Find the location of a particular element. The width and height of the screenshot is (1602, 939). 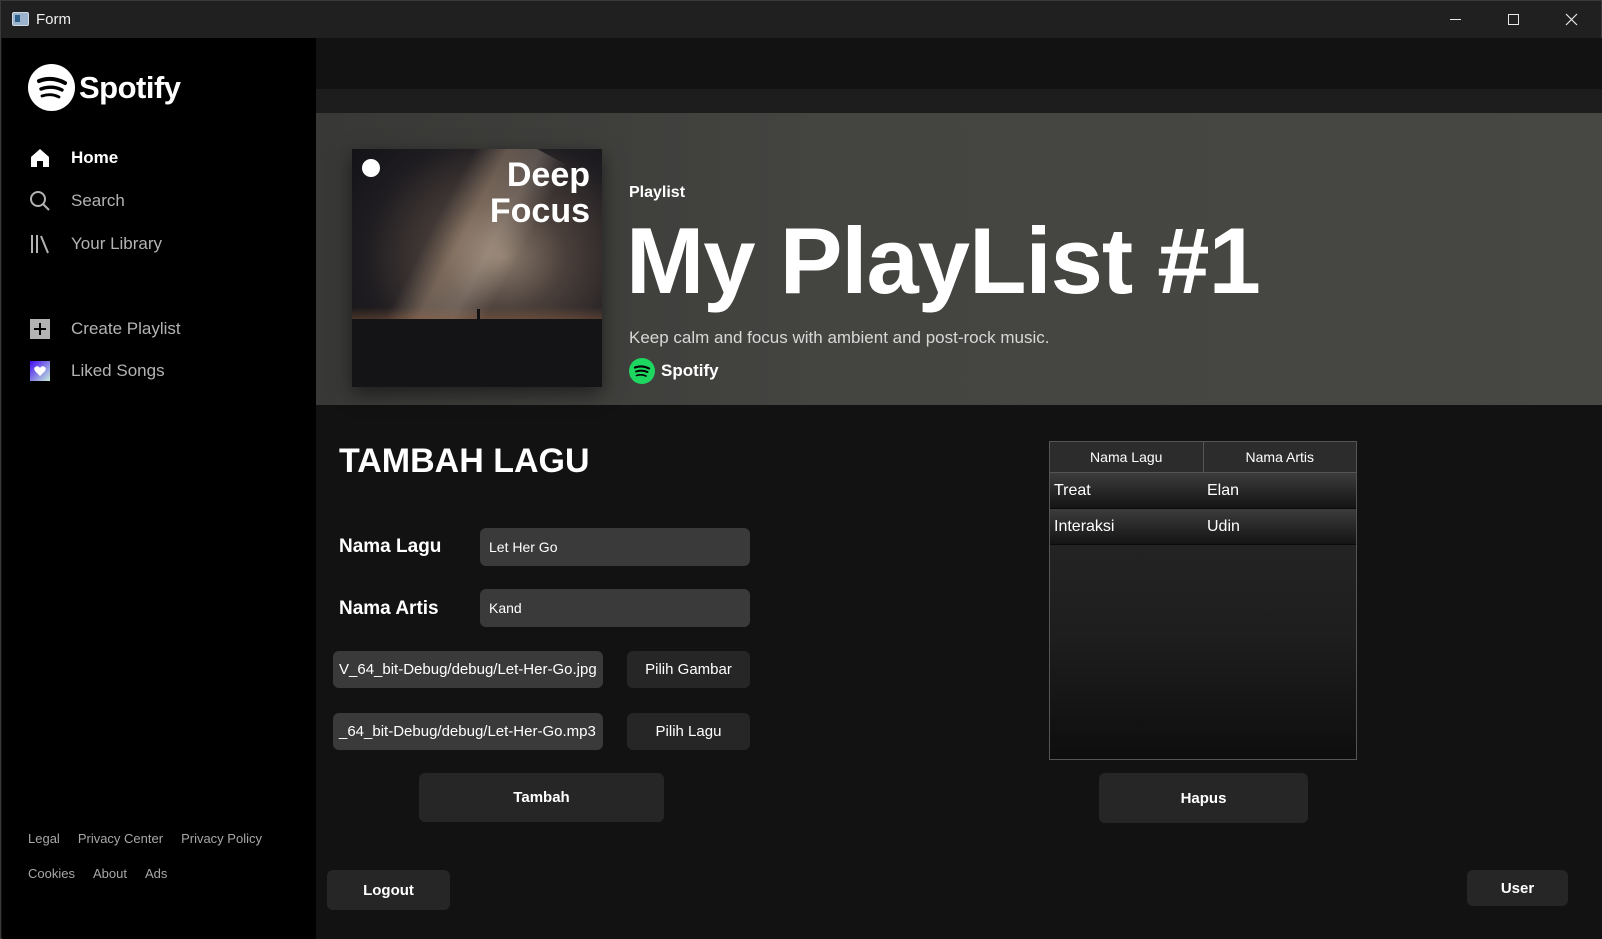

artist-name-label: Nama Artis is located at coordinates (389, 608).